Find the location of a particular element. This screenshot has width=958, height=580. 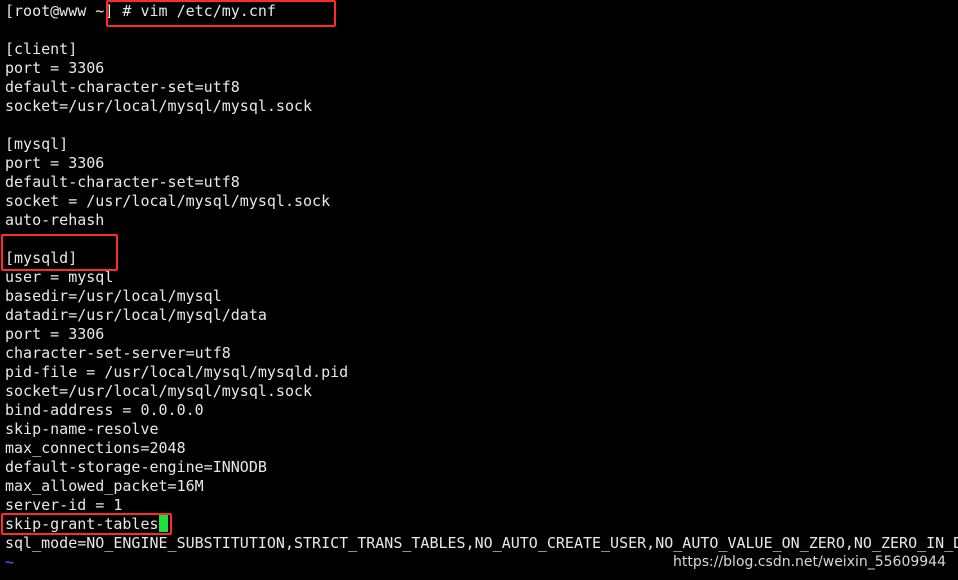

vim-command: # vim /etc/my.cnf is located at coordinates (199, 11).